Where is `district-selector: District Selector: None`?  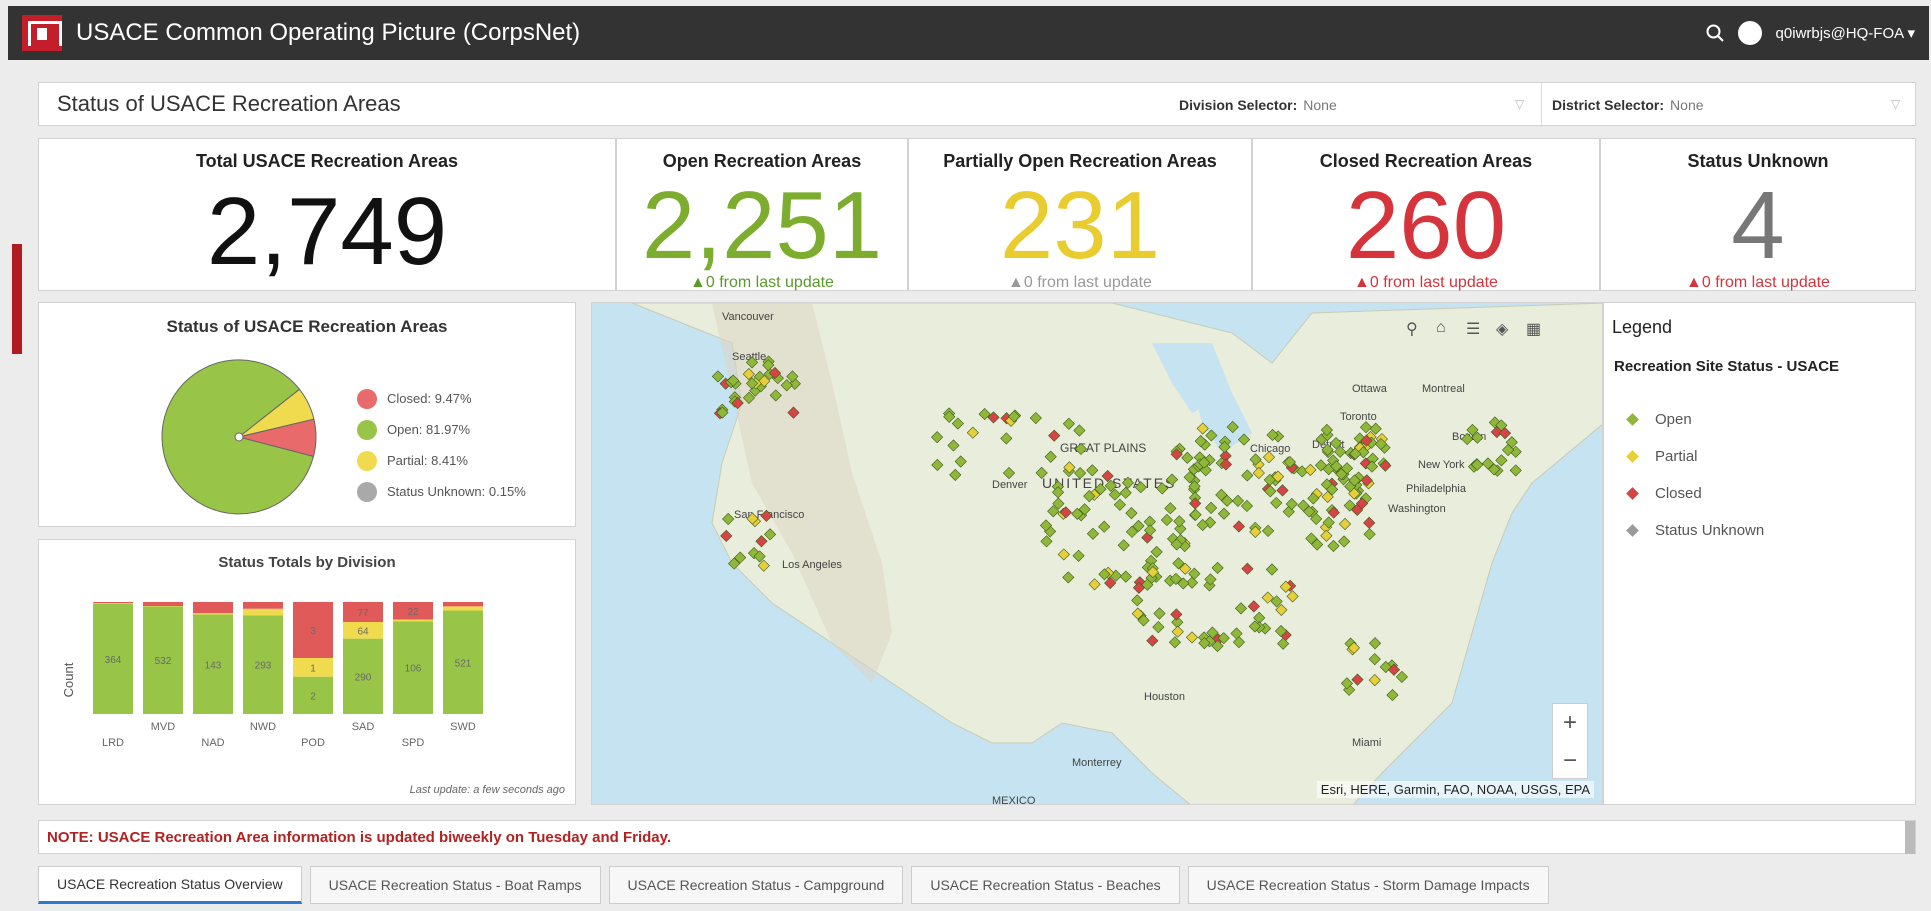 district-selector: District Selector: None is located at coordinates (1622, 105).